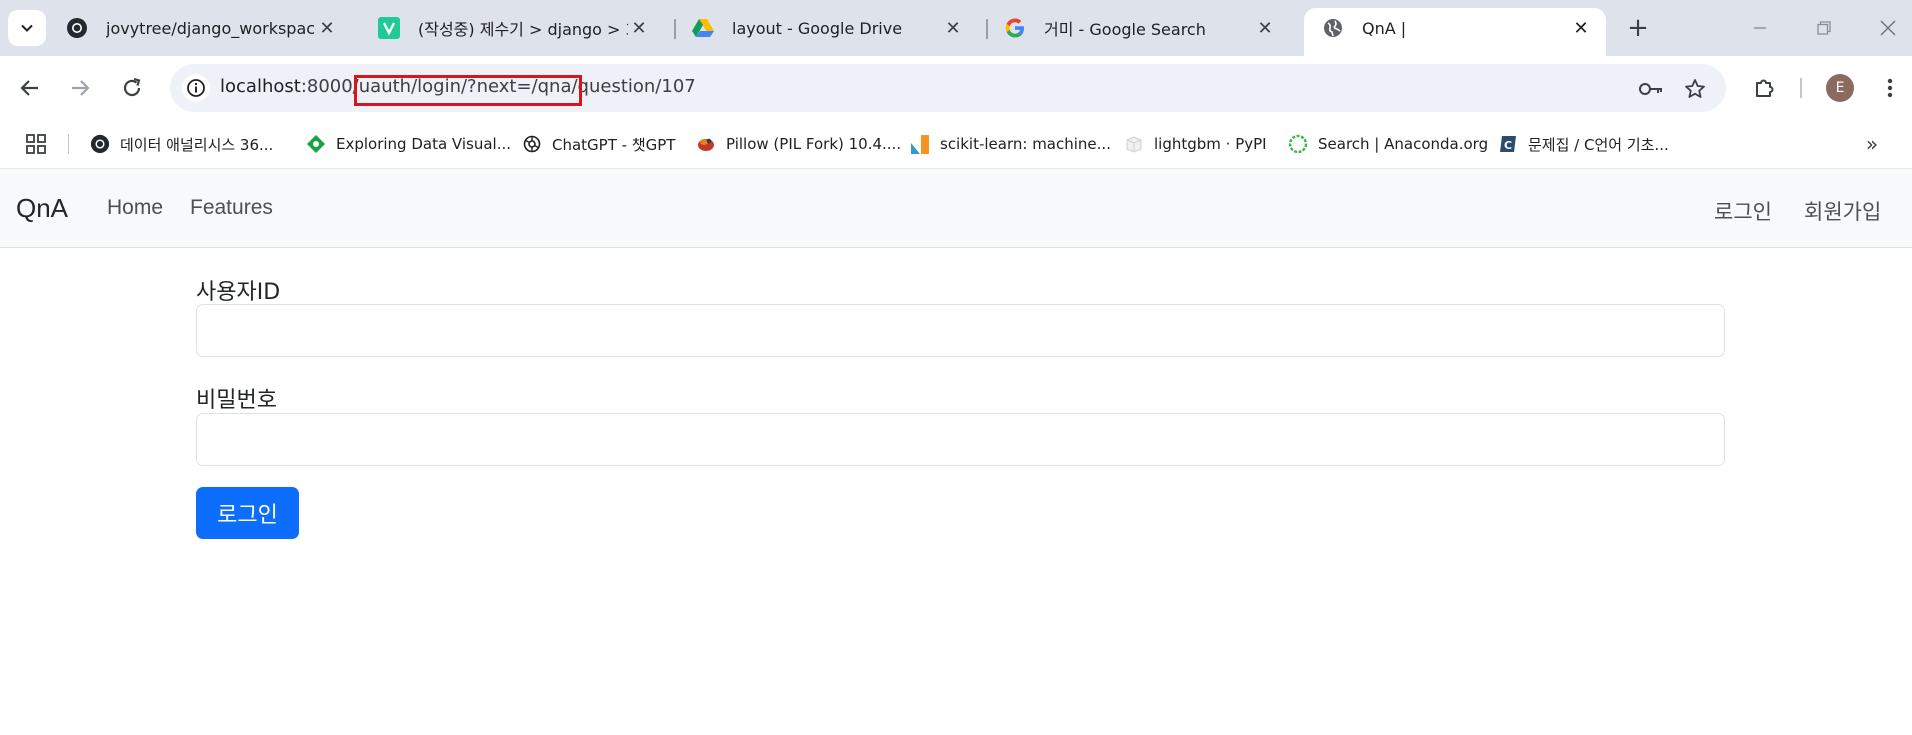  Describe the element at coordinates (523, 29) in the screenshot. I see `tab-title: (작성중) 제수기 > django > 3` at that location.